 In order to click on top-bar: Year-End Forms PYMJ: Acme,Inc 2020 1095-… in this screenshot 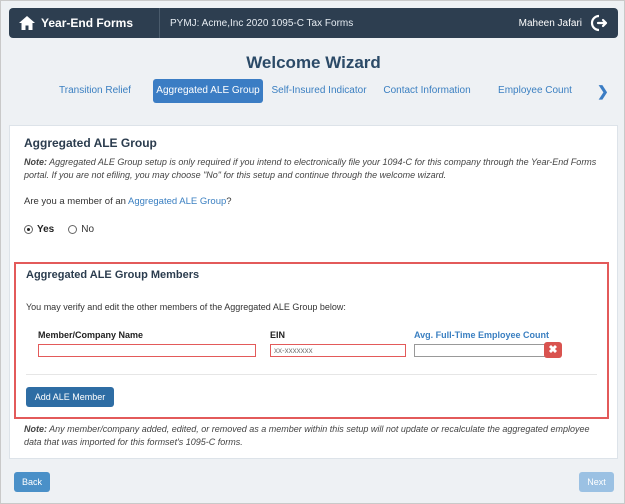, I will do `click(313, 23)`.